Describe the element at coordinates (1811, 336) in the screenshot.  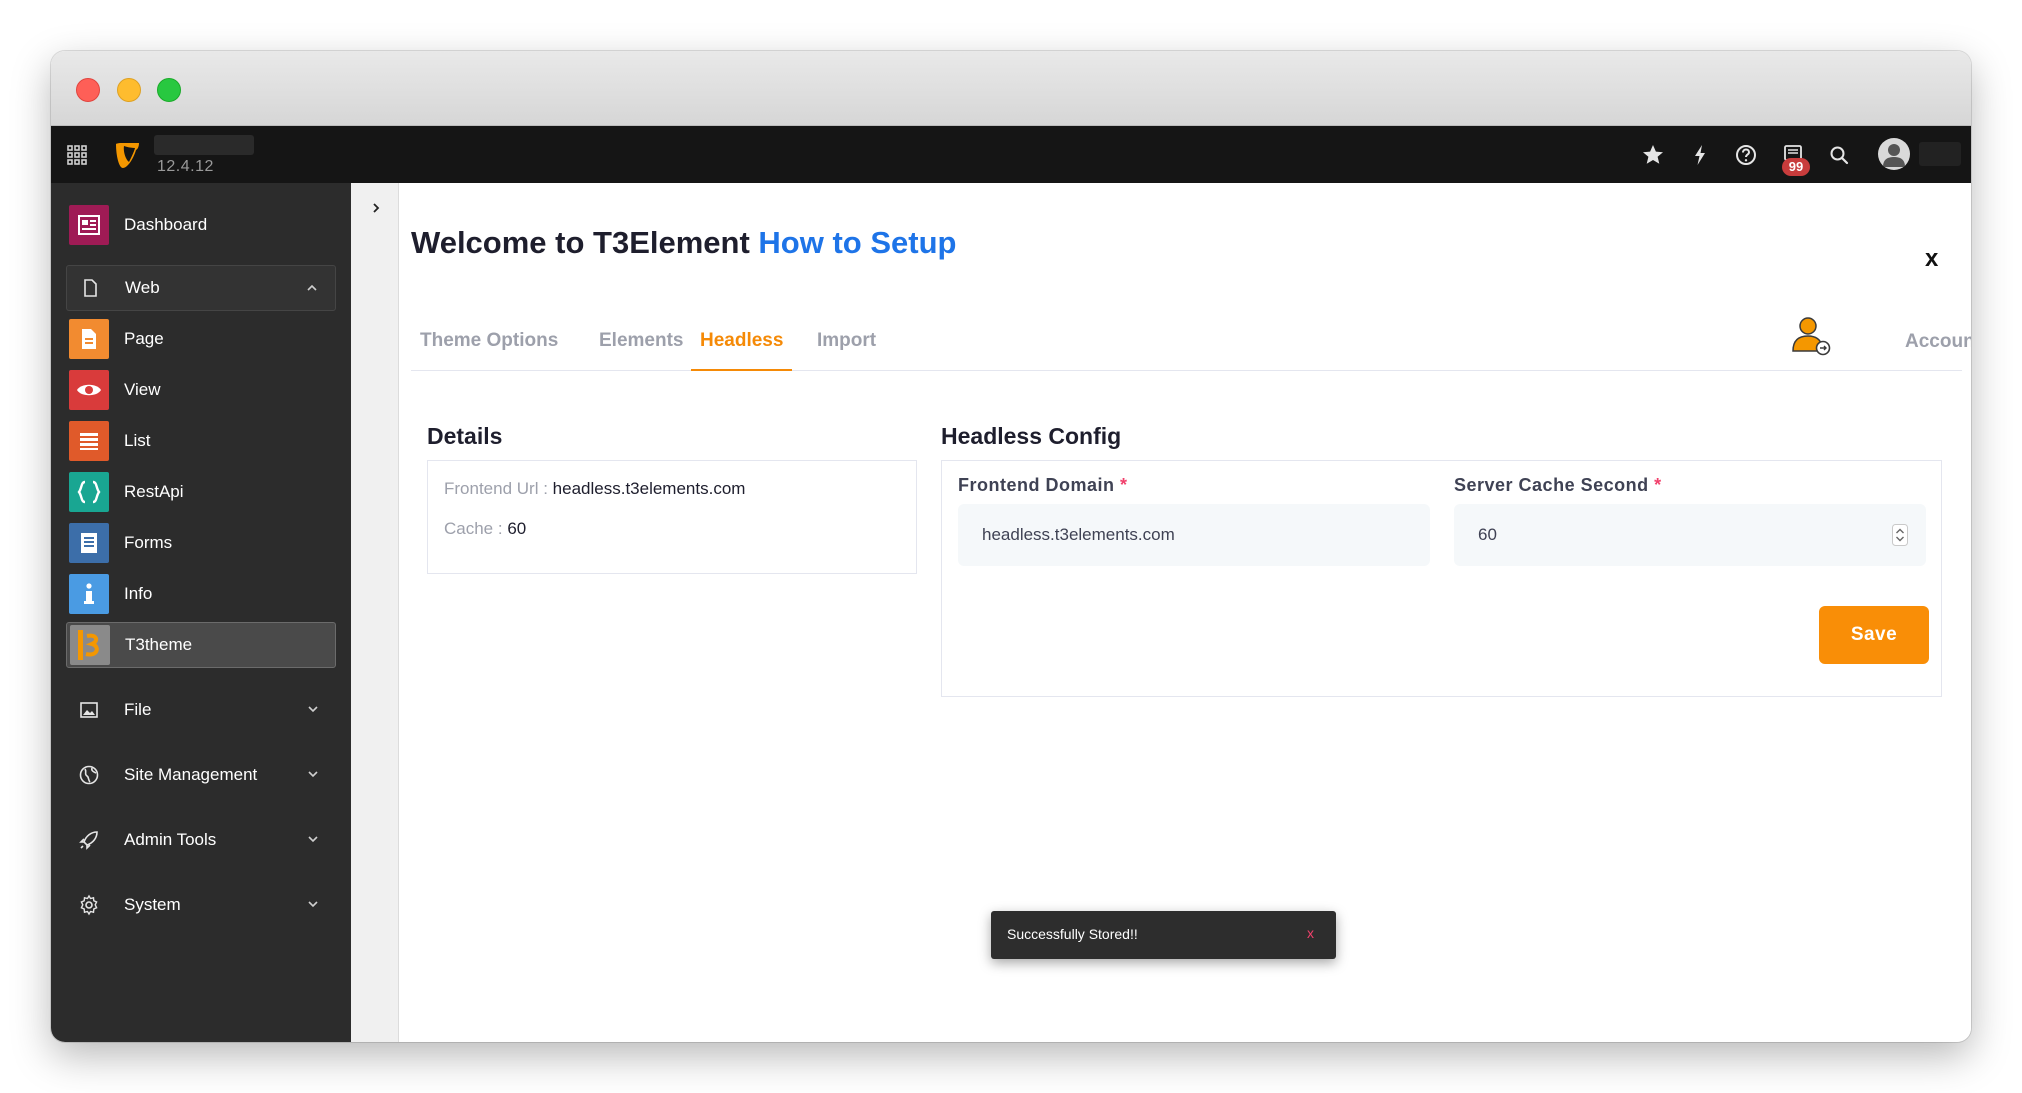
I see `account-icon` at that location.